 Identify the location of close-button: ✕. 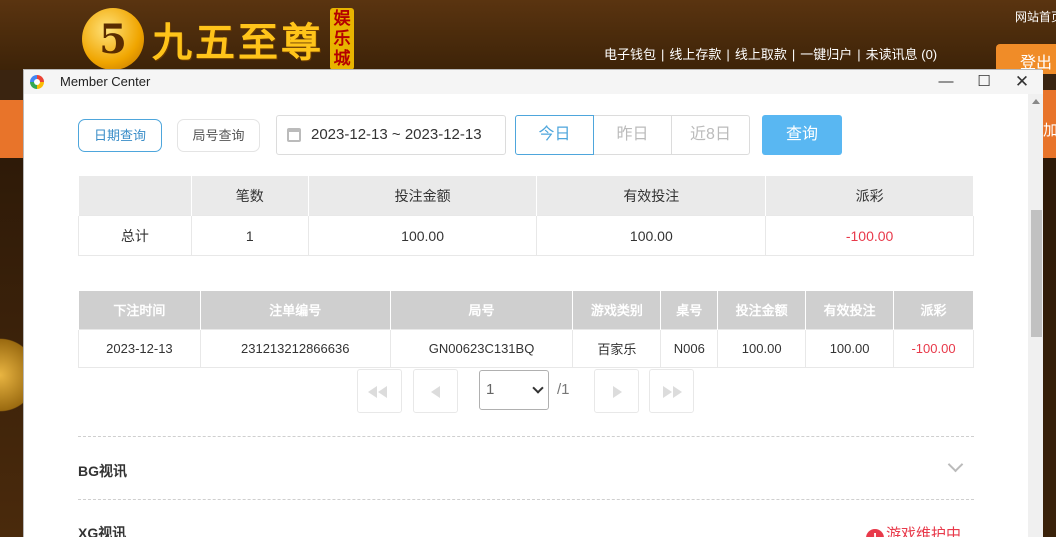
(1022, 82).